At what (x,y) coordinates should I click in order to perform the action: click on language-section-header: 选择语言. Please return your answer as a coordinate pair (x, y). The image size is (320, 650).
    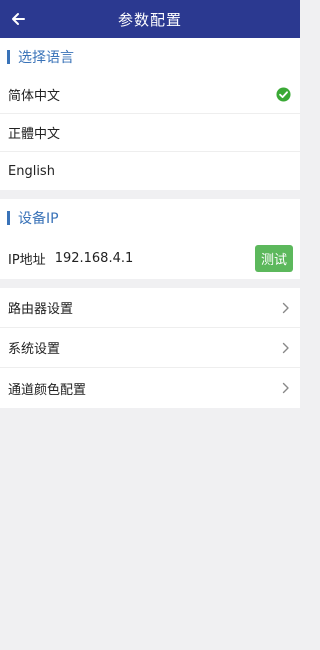
    Looking at the image, I should click on (150, 57).